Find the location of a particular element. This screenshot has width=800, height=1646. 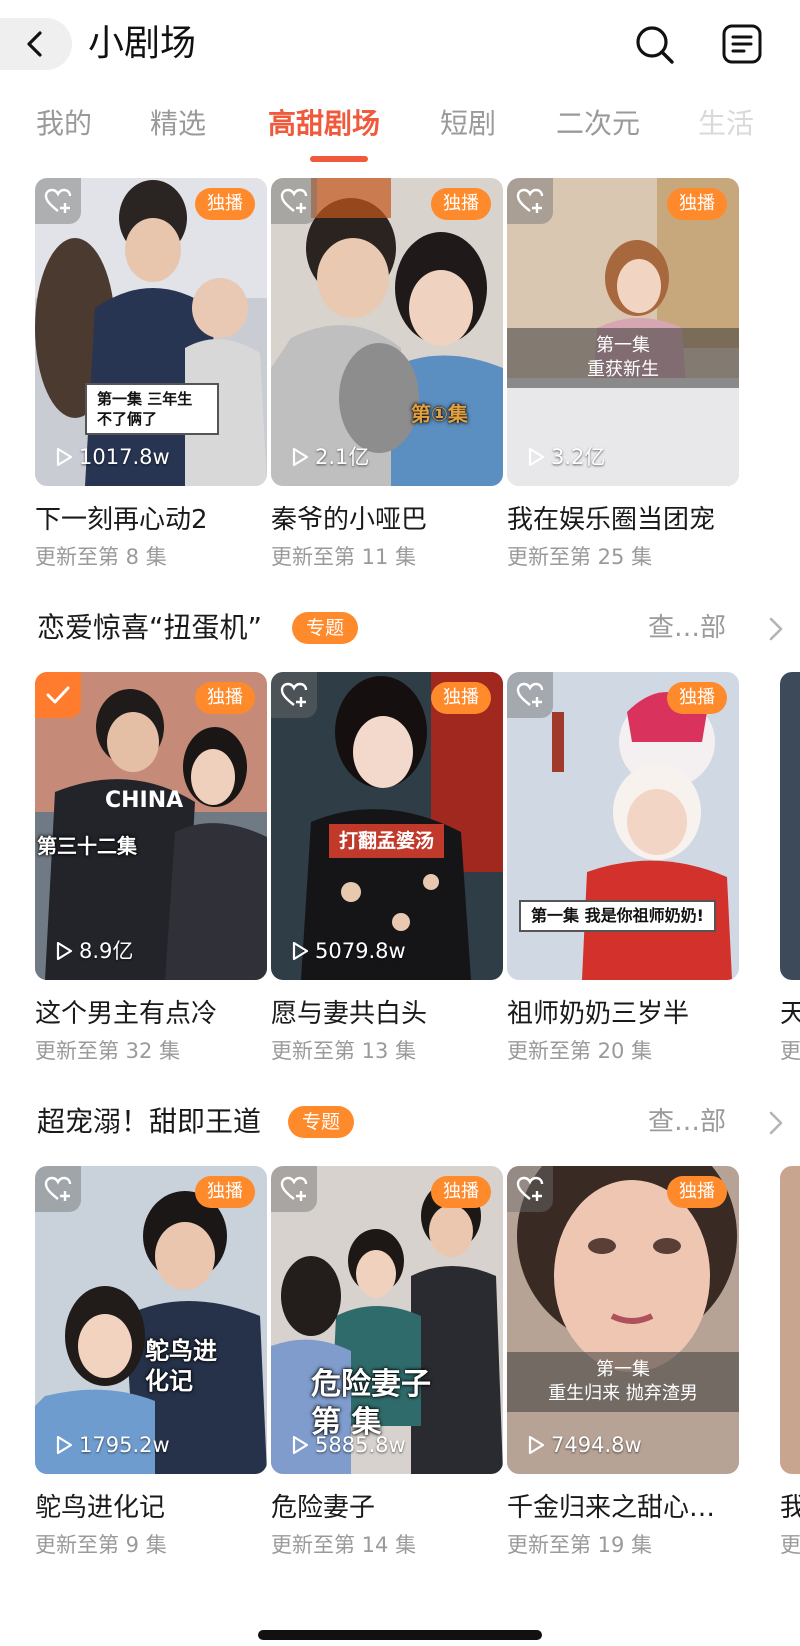

play-count: 1795.2w is located at coordinates (112, 1445).